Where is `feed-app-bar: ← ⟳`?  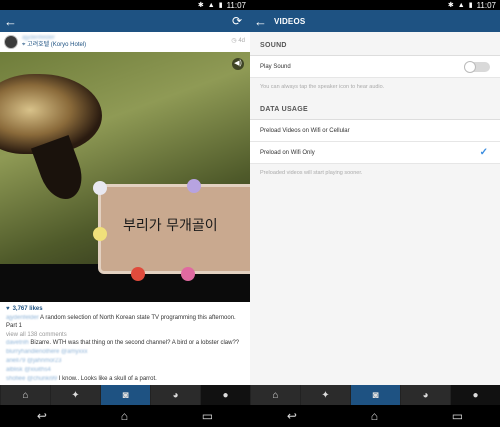
feed-app-bar: ← ⟳ is located at coordinates (125, 21).